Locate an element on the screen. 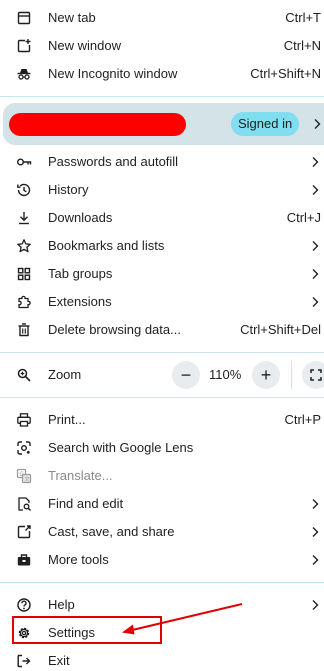 The width and height of the screenshot is (324, 671). trash-icon is located at coordinates (24, 330).